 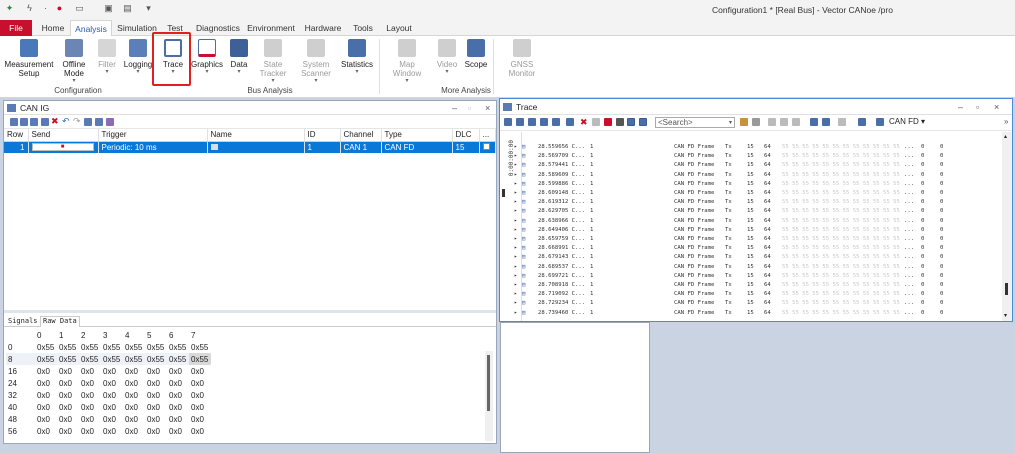 I want to click on raw-scrollbar-thumb, so click(x=488, y=383).